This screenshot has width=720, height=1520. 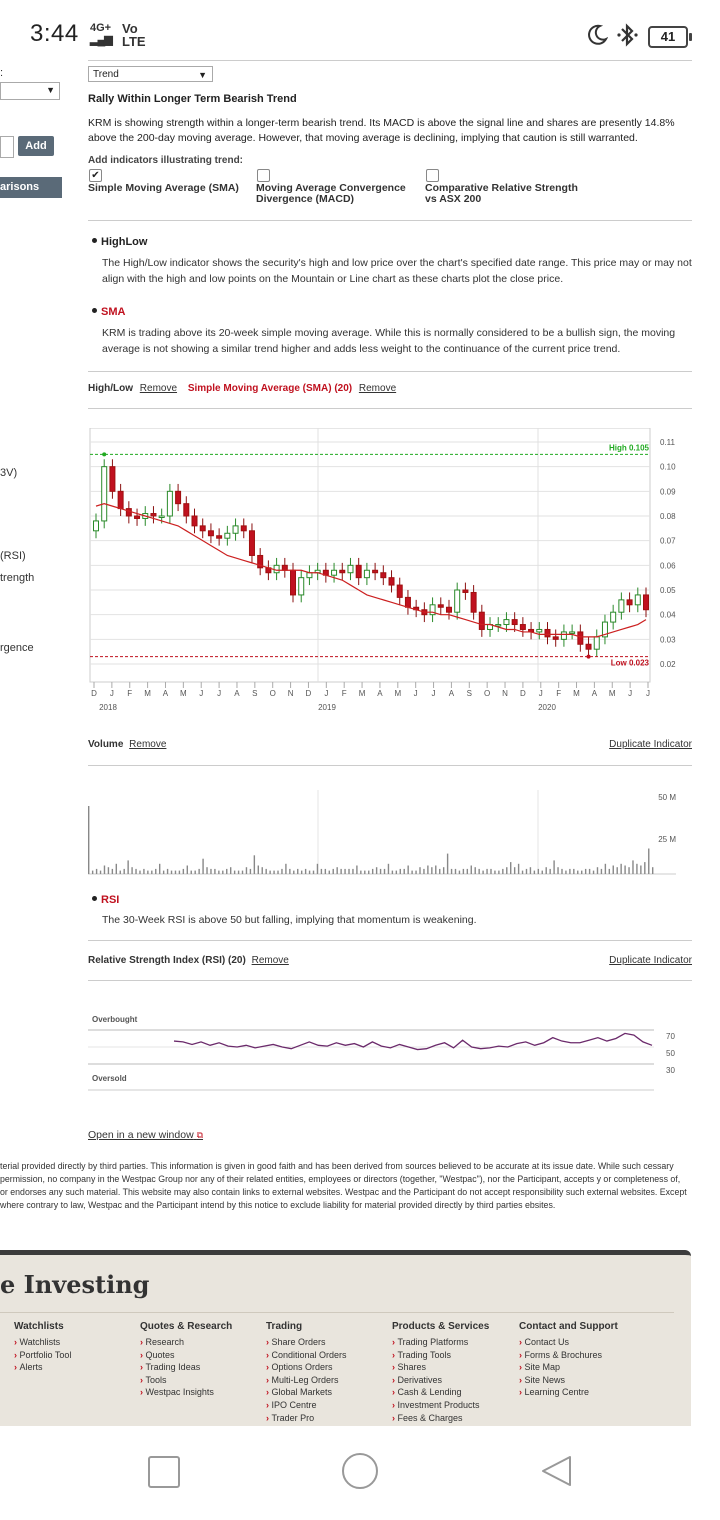 I want to click on oversold-label: Oversold, so click(x=109, y=1078).